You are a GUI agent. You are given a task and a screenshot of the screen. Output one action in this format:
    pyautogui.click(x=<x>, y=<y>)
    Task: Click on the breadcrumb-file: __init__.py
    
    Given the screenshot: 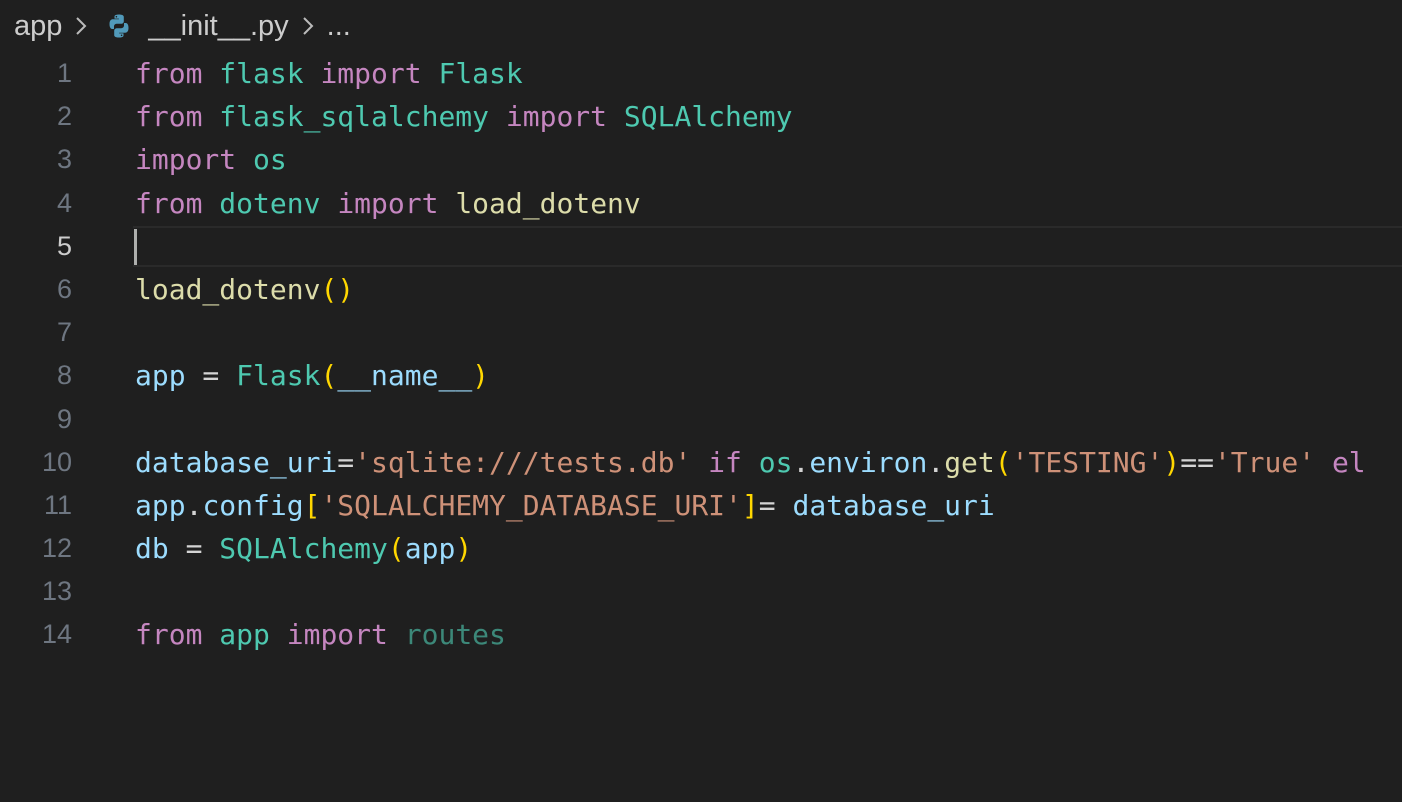 What is the action you would take?
    pyautogui.click(x=218, y=26)
    